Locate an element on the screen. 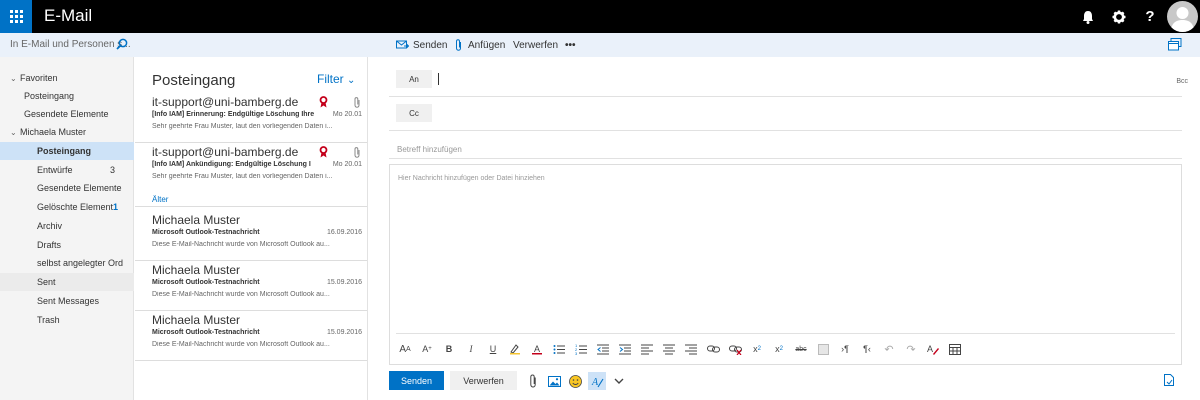 This screenshot has height=400, width=1200. sidebar-item-inbox: Posteingang is located at coordinates (67, 151).